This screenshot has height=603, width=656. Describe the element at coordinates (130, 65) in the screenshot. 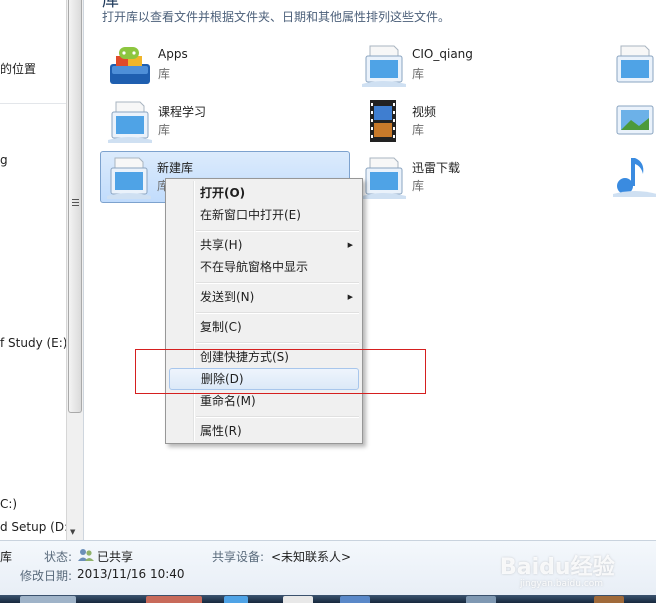

I see `apps-library-icon` at that location.